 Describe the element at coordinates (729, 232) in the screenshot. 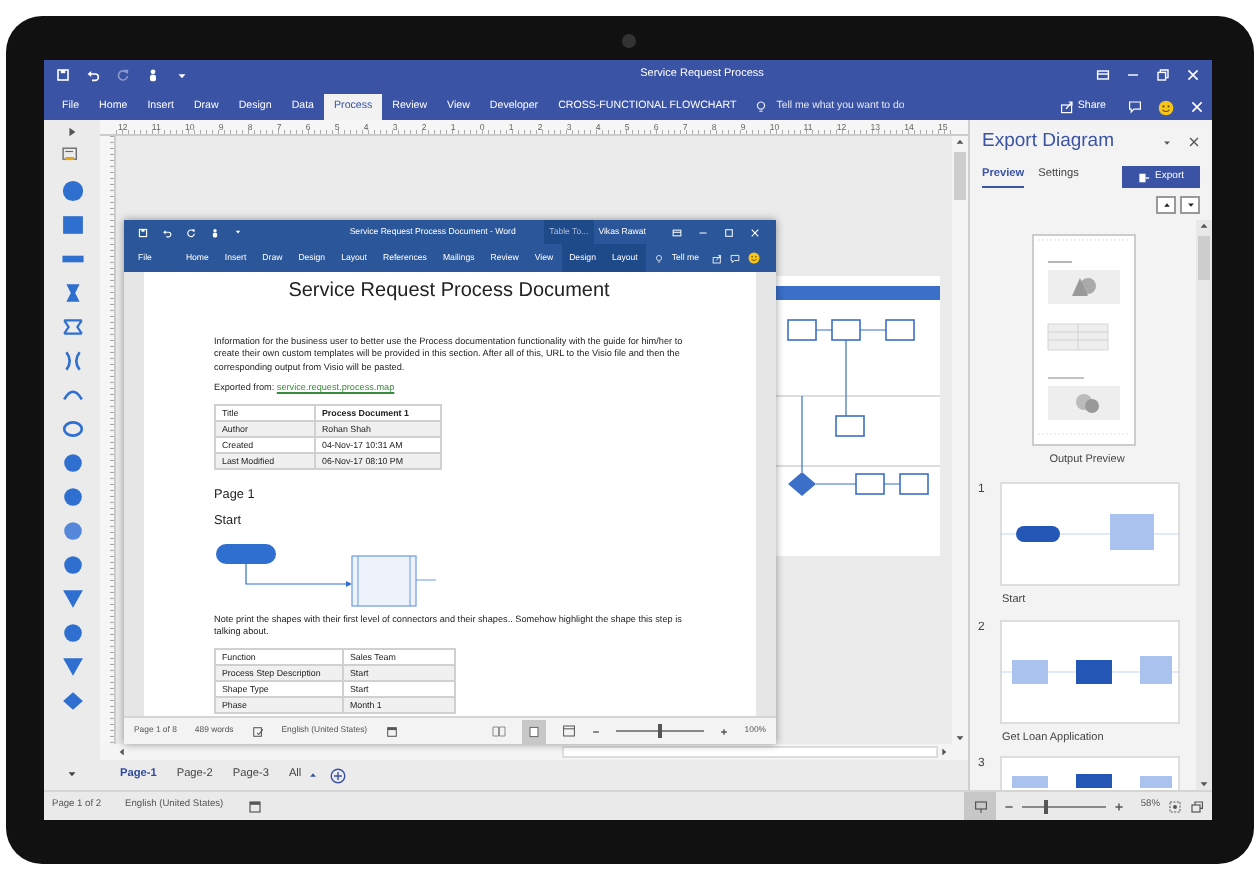

I see `maximize-icon` at that location.